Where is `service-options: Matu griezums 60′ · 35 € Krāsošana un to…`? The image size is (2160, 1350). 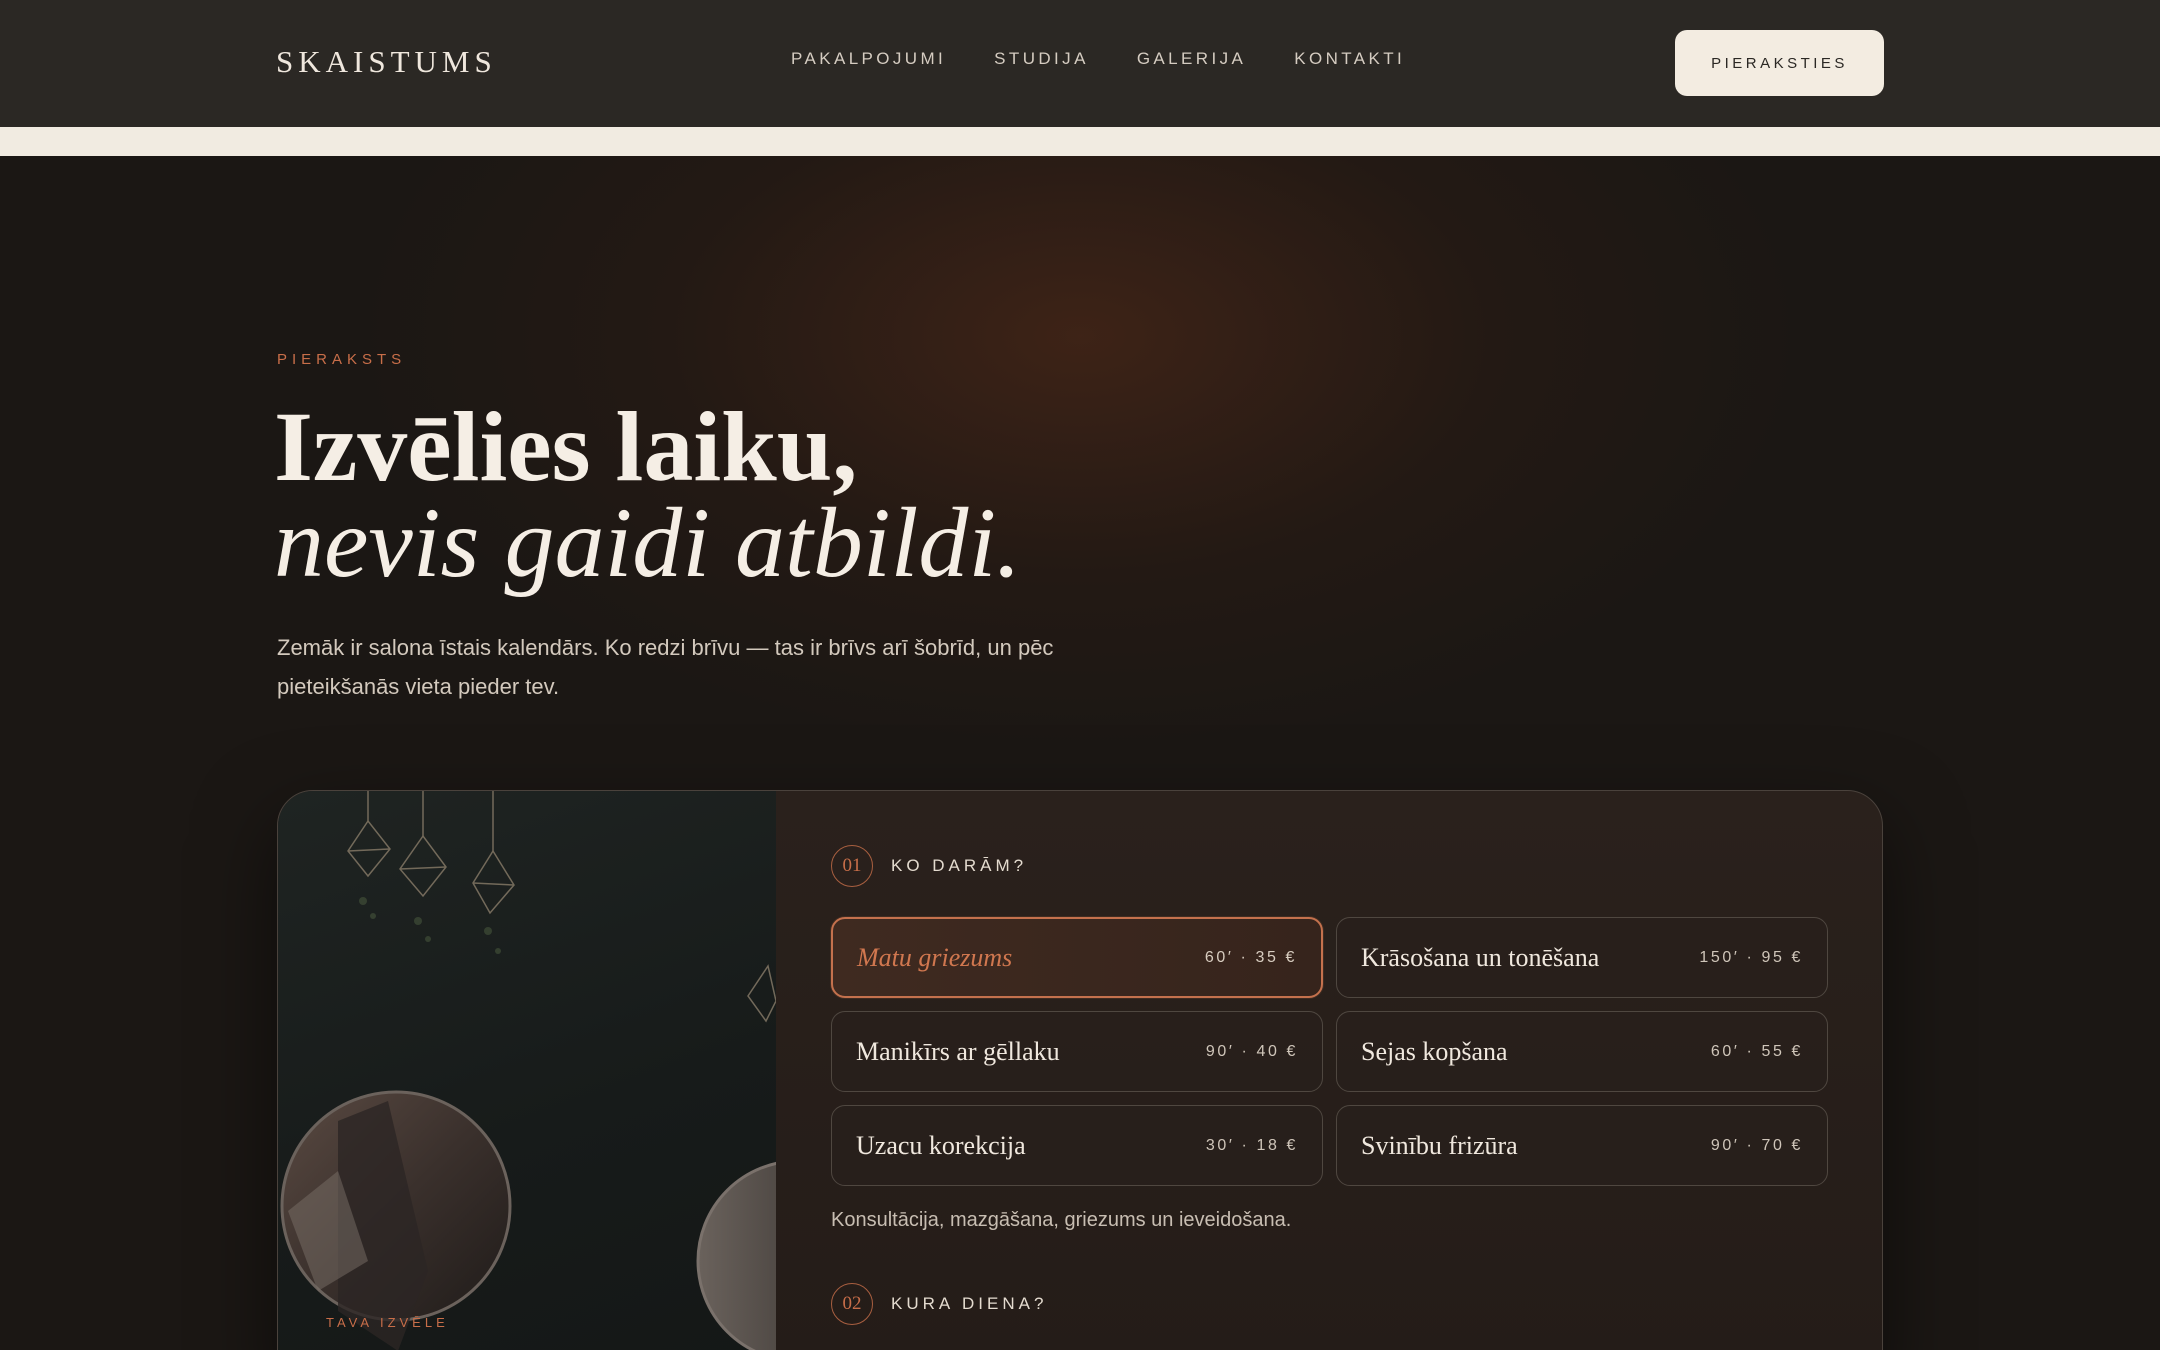 service-options: Matu griezums 60′ · 35 € Krāsošana un to… is located at coordinates (1331, 1051).